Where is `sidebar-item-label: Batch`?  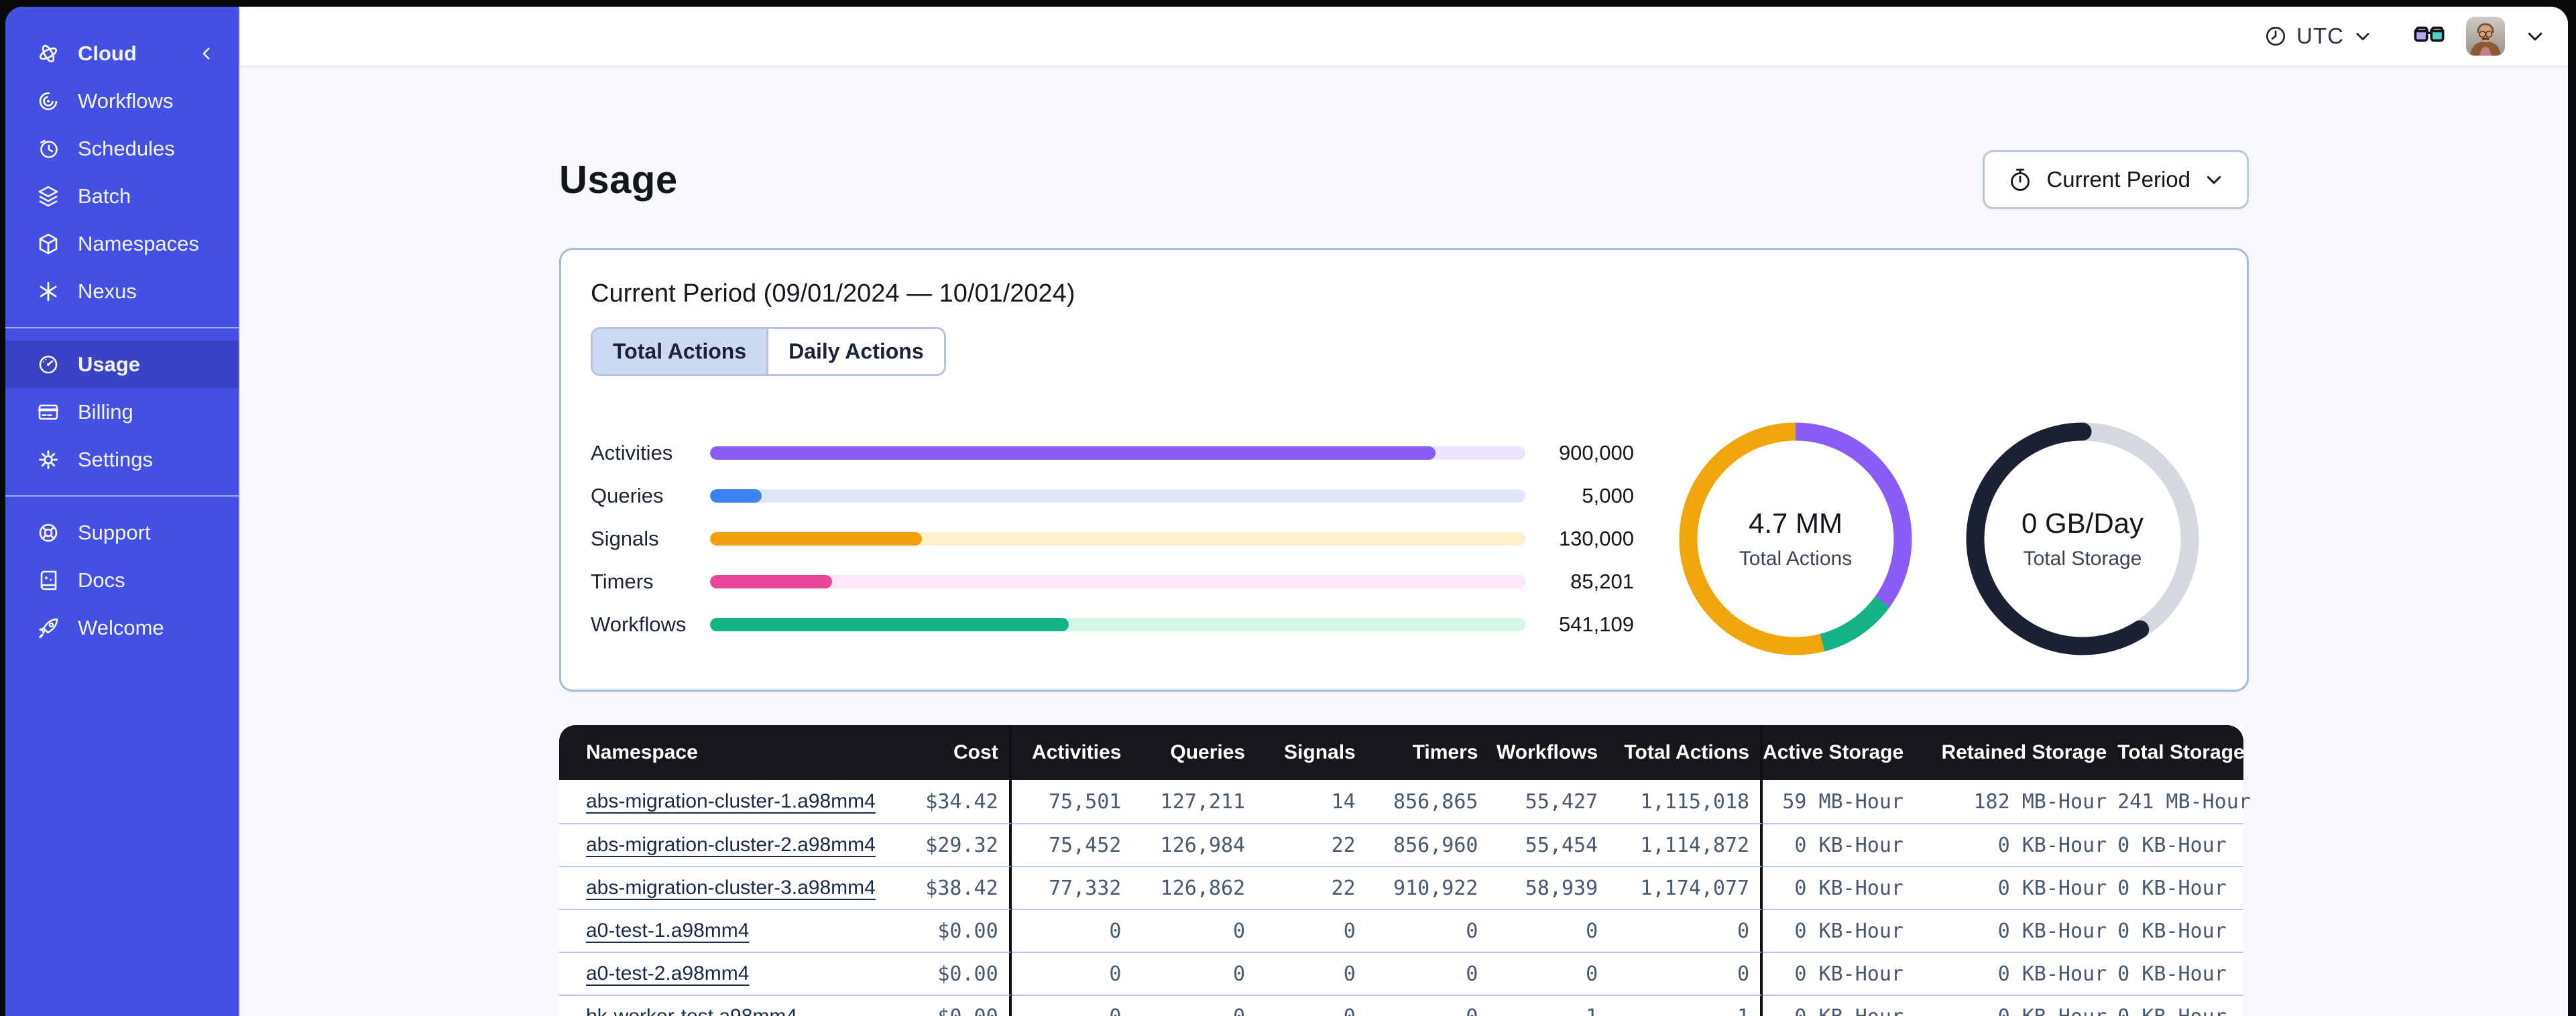 sidebar-item-label: Batch is located at coordinates (104, 196).